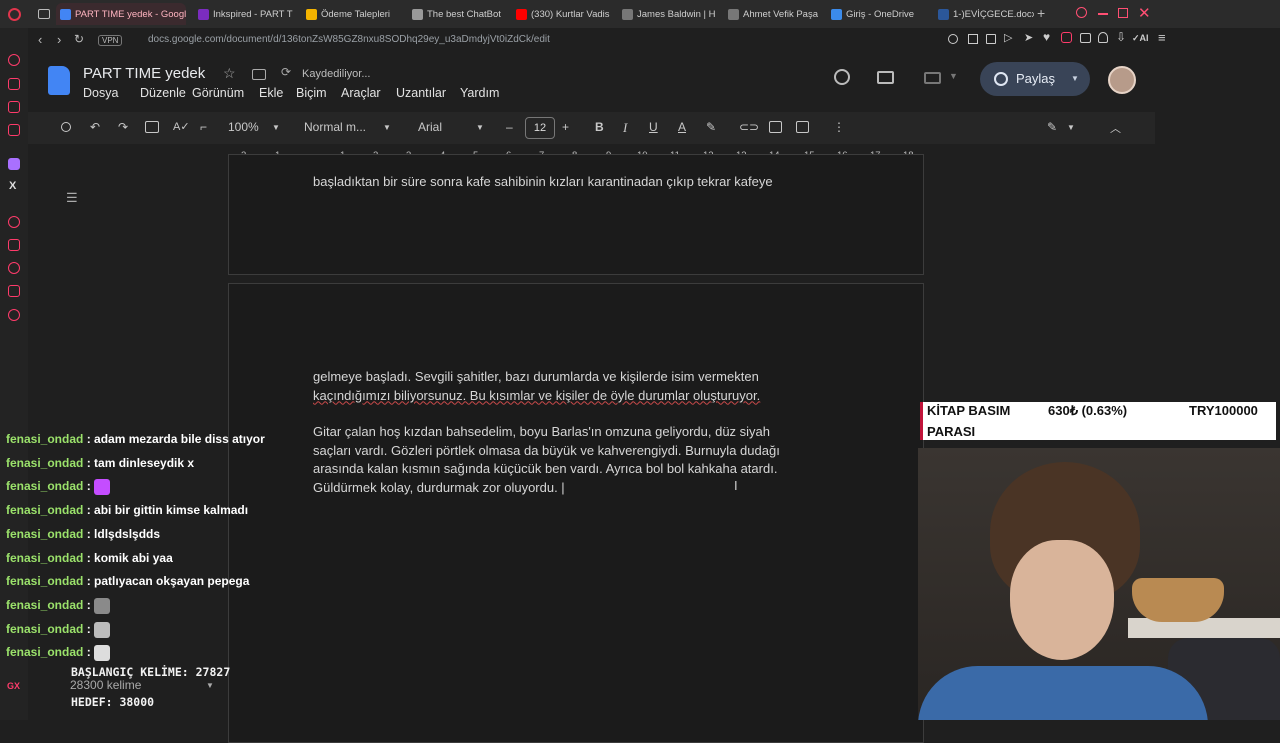  What do you see at coordinates (181, 126) in the screenshot?
I see `spellcheck-icon: A✓` at bounding box center [181, 126].